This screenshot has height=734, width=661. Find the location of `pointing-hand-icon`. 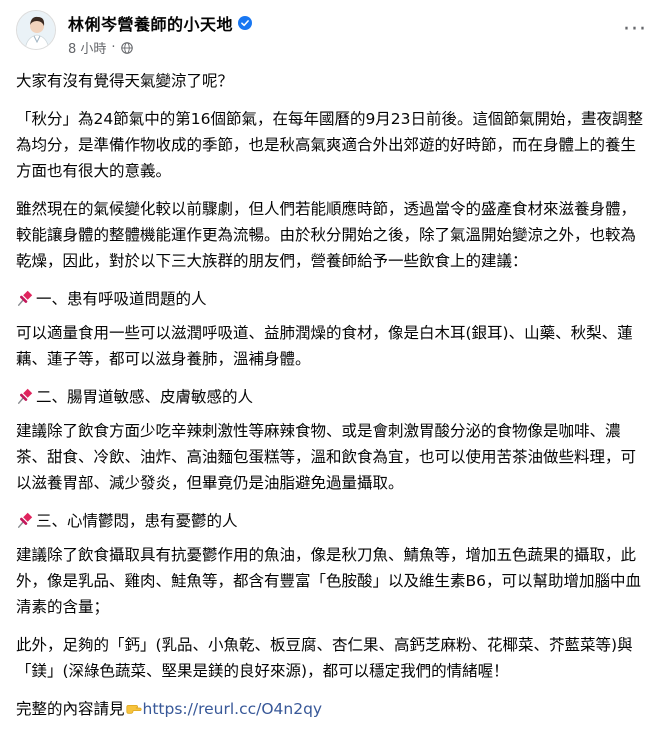

pointing-hand-icon is located at coordinates (133, 709).